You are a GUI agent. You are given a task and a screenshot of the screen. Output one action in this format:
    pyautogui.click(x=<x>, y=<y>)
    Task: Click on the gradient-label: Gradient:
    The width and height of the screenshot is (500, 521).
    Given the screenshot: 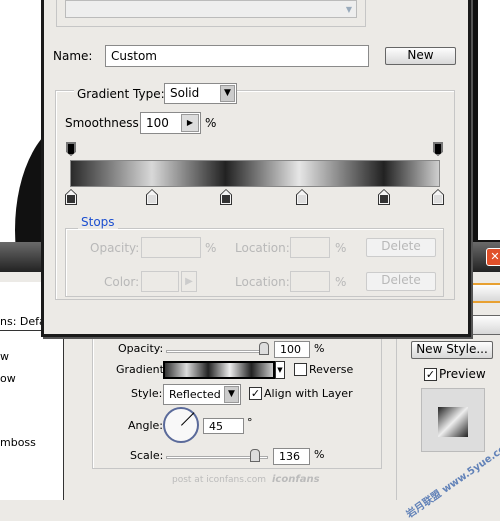 What is the action you would take?
    pyautogui.click(x=142, y=369)
    